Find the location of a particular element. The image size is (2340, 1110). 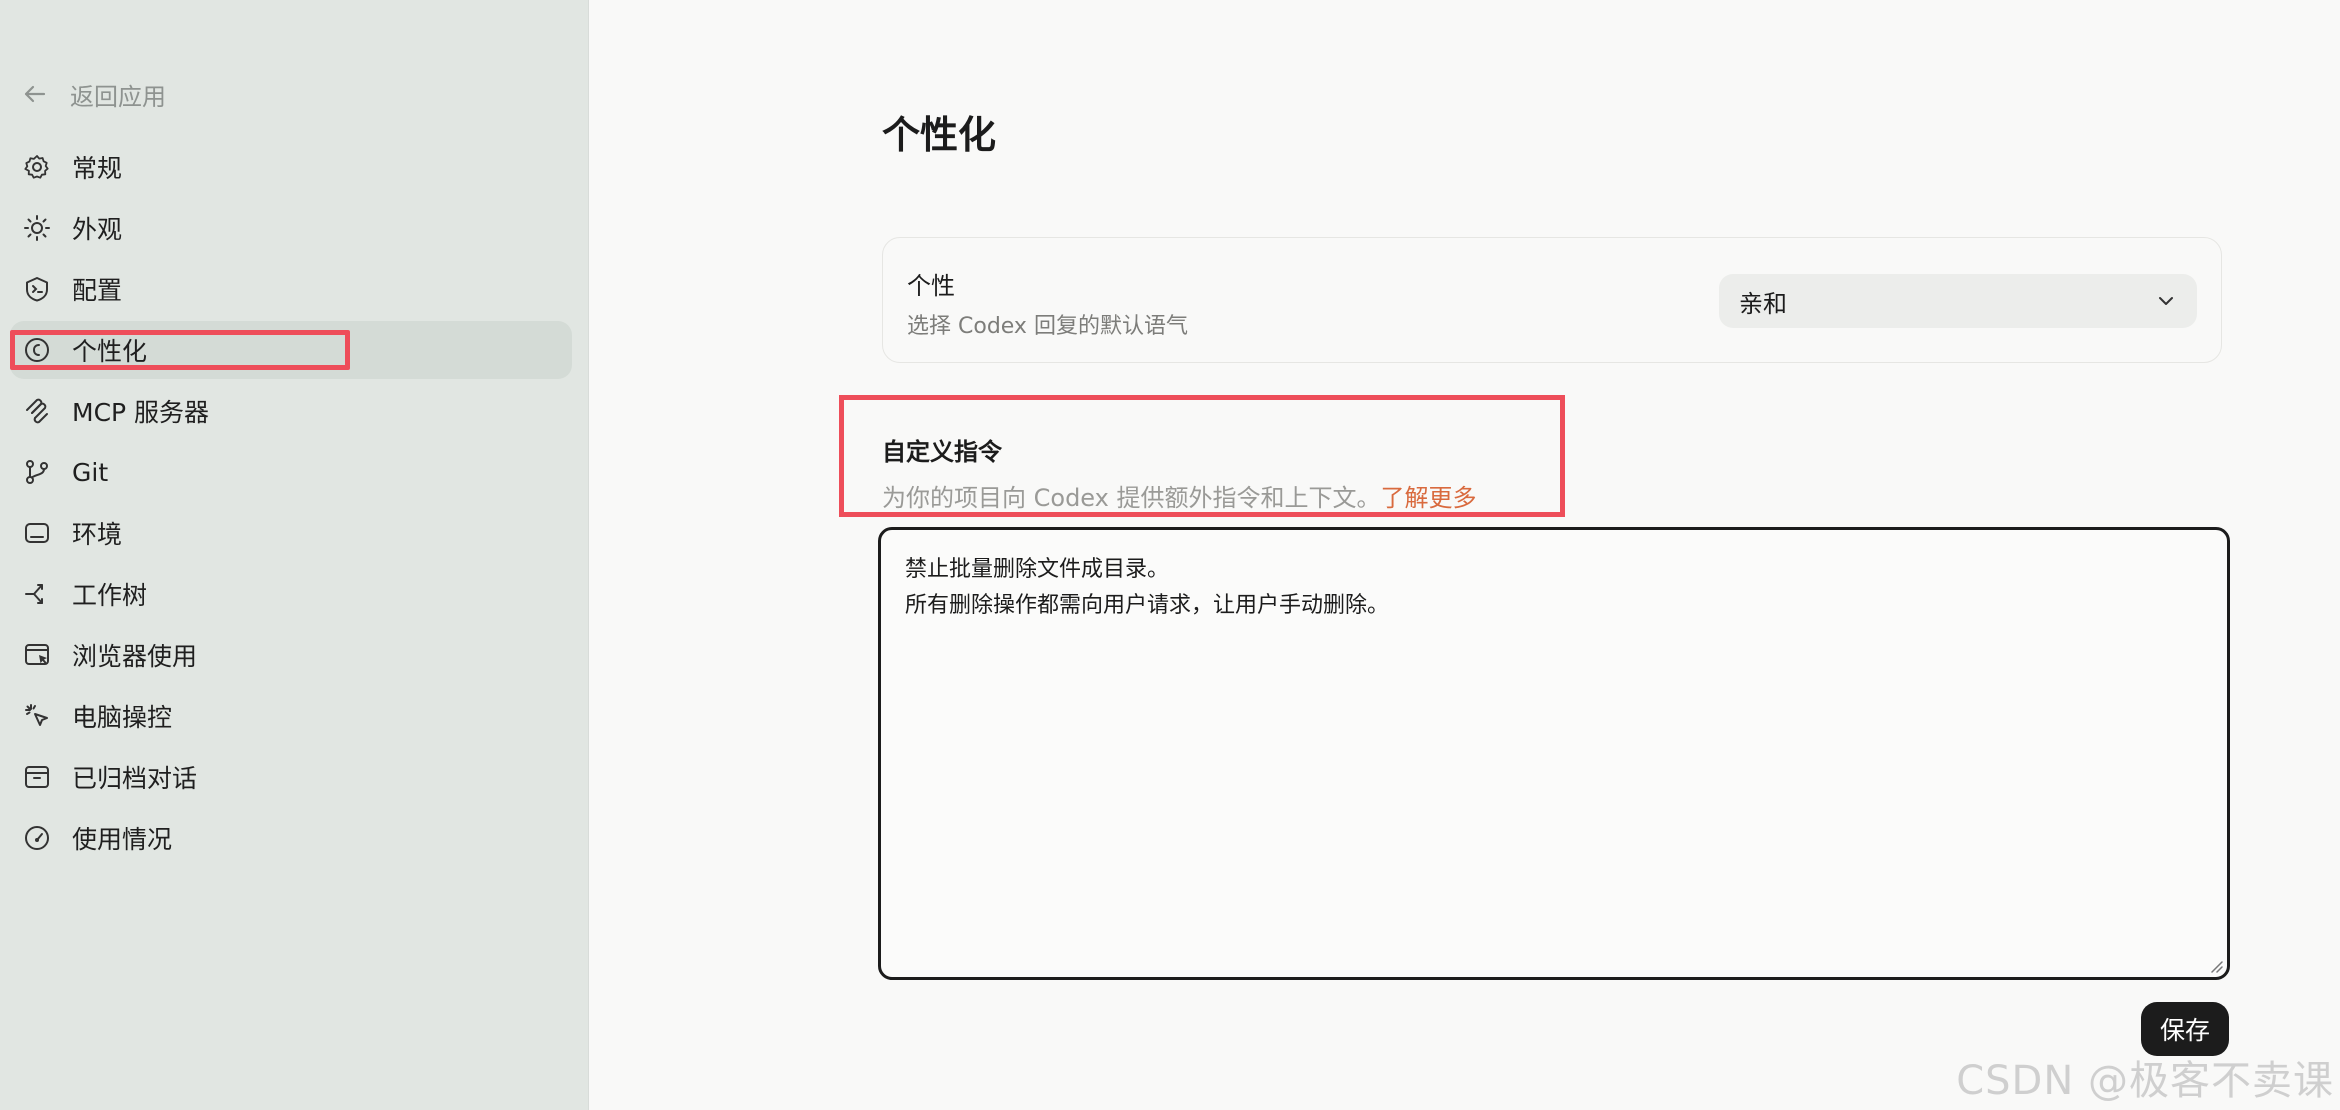

sidebar-item-environment: 环境 is located at coordinates (291, 533).